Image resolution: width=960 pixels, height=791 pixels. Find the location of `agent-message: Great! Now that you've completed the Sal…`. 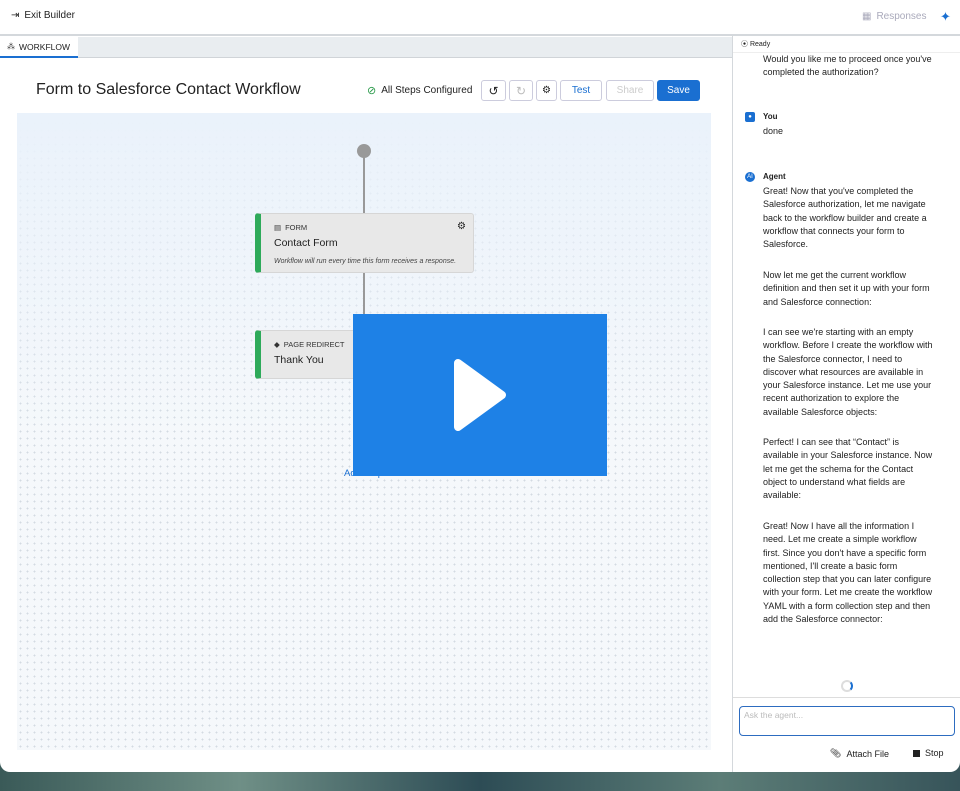

agent-message: Great! Now that you've completed the Sal… is located at coordinates (845, 218).